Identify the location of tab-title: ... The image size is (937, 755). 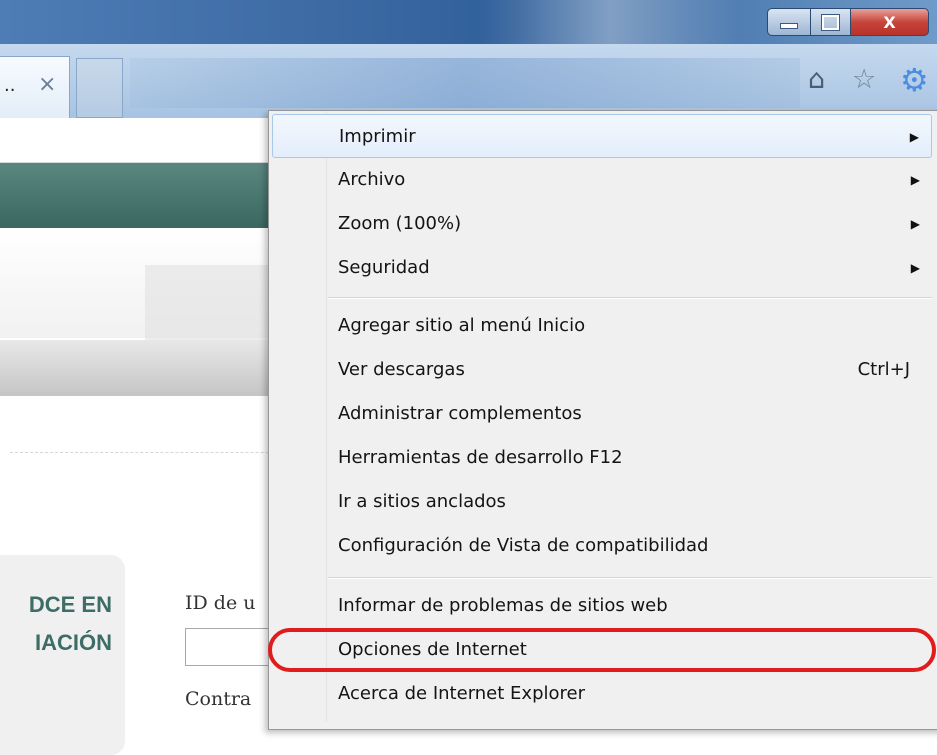
(10, 85).